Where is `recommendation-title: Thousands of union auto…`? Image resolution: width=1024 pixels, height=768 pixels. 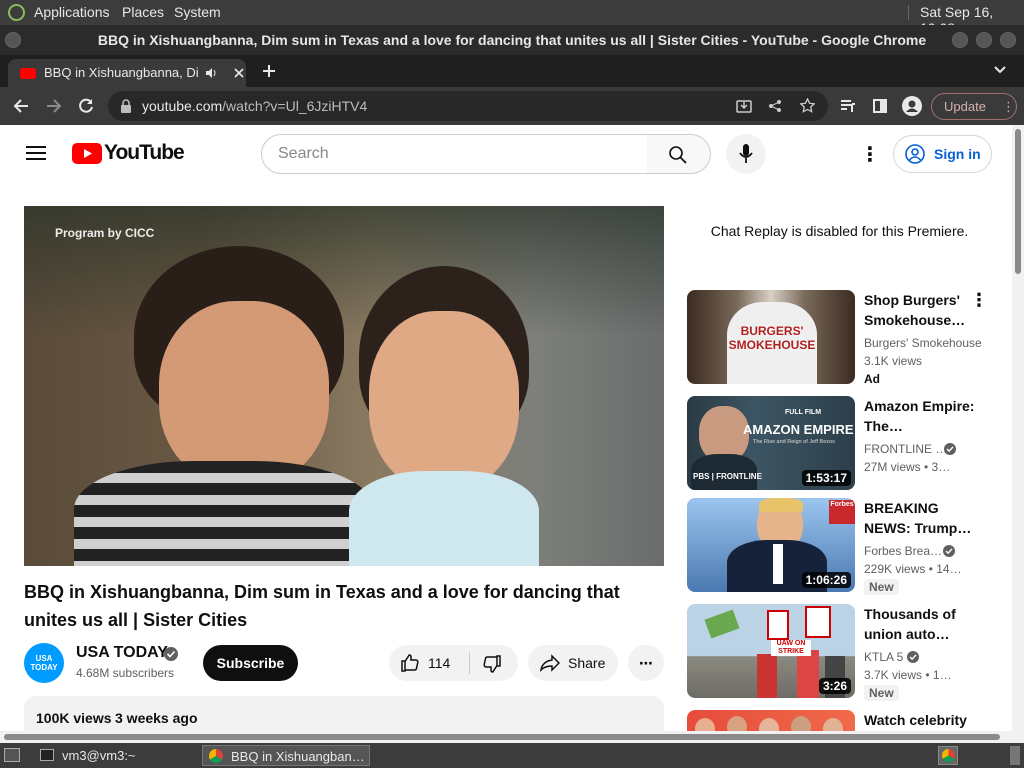 recommendation-title: Thousands of union auto… is located at coordinates (923, 624).